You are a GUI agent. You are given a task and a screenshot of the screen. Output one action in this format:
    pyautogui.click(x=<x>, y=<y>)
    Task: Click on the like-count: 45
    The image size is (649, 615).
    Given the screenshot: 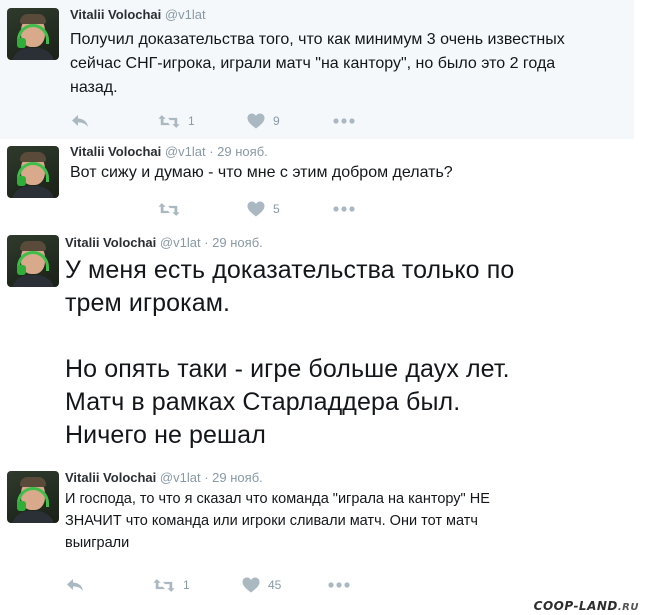 What is the action you would take?
    pyautogui.click(x=275, y=585)
    